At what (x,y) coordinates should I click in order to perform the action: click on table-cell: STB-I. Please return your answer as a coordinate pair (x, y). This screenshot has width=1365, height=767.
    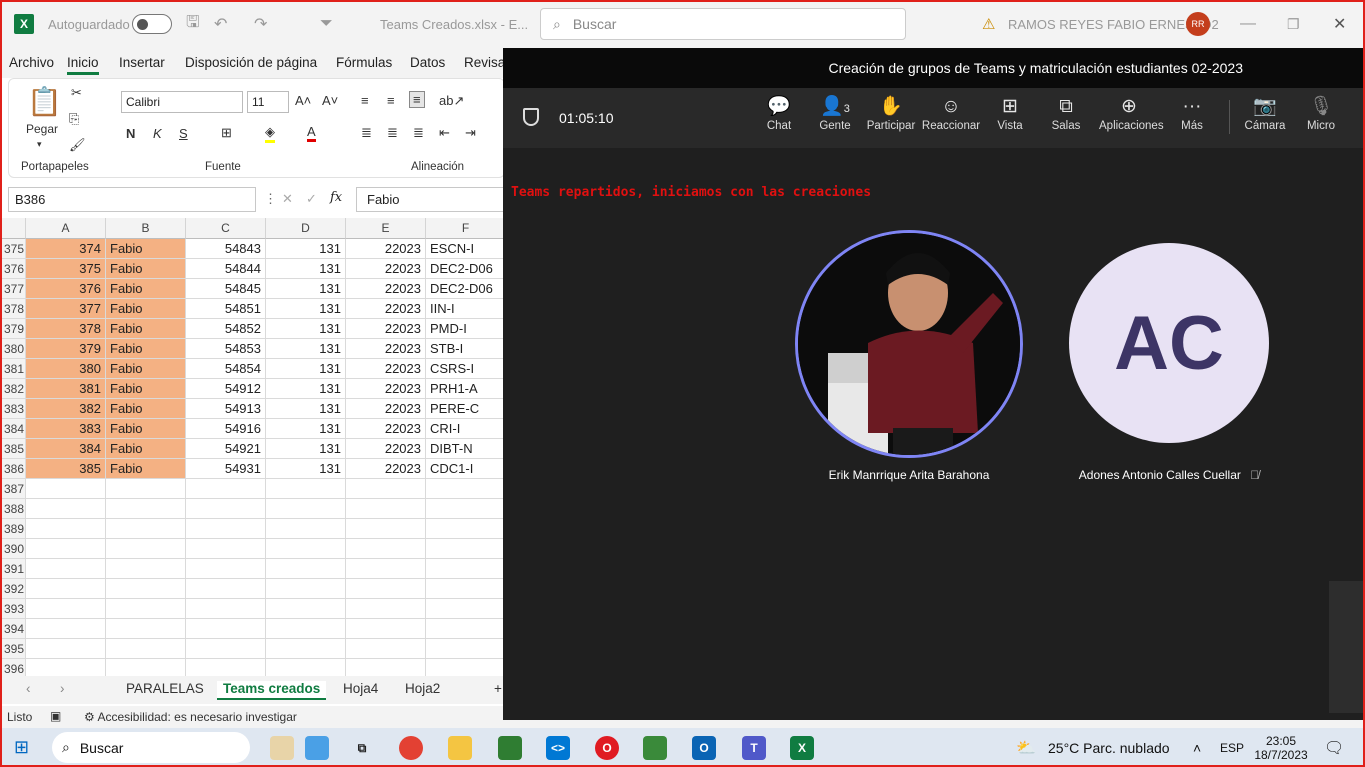
    Looking at the image, I should click on (465, 349).